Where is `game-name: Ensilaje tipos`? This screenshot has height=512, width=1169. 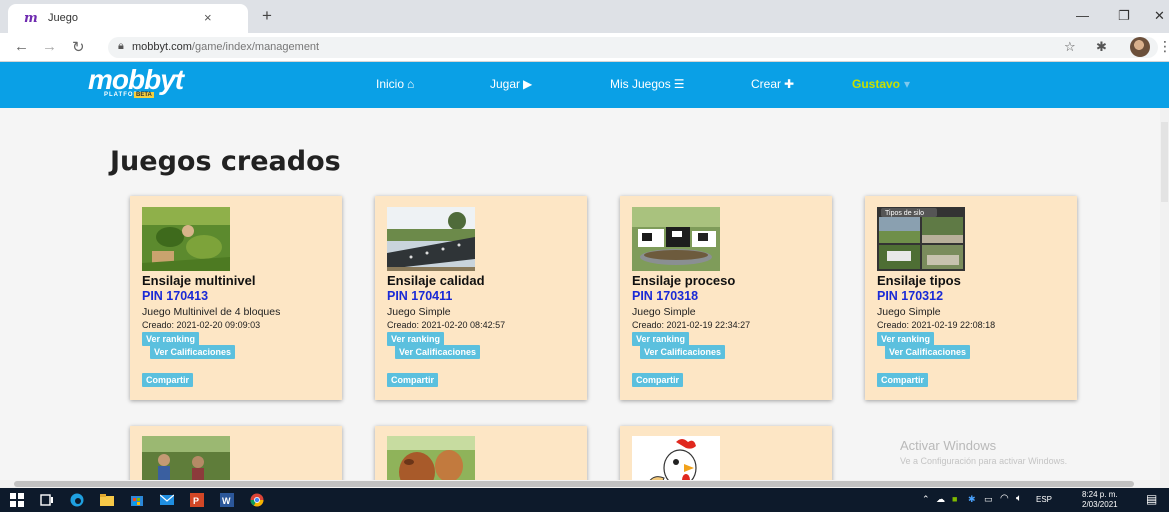 game-name: Ensilaje tipos is located at coordinates (919, 280).